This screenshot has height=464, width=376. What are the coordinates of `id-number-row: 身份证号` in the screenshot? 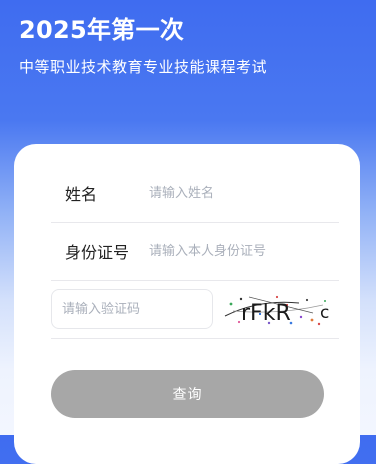 It's located at (195, 251).